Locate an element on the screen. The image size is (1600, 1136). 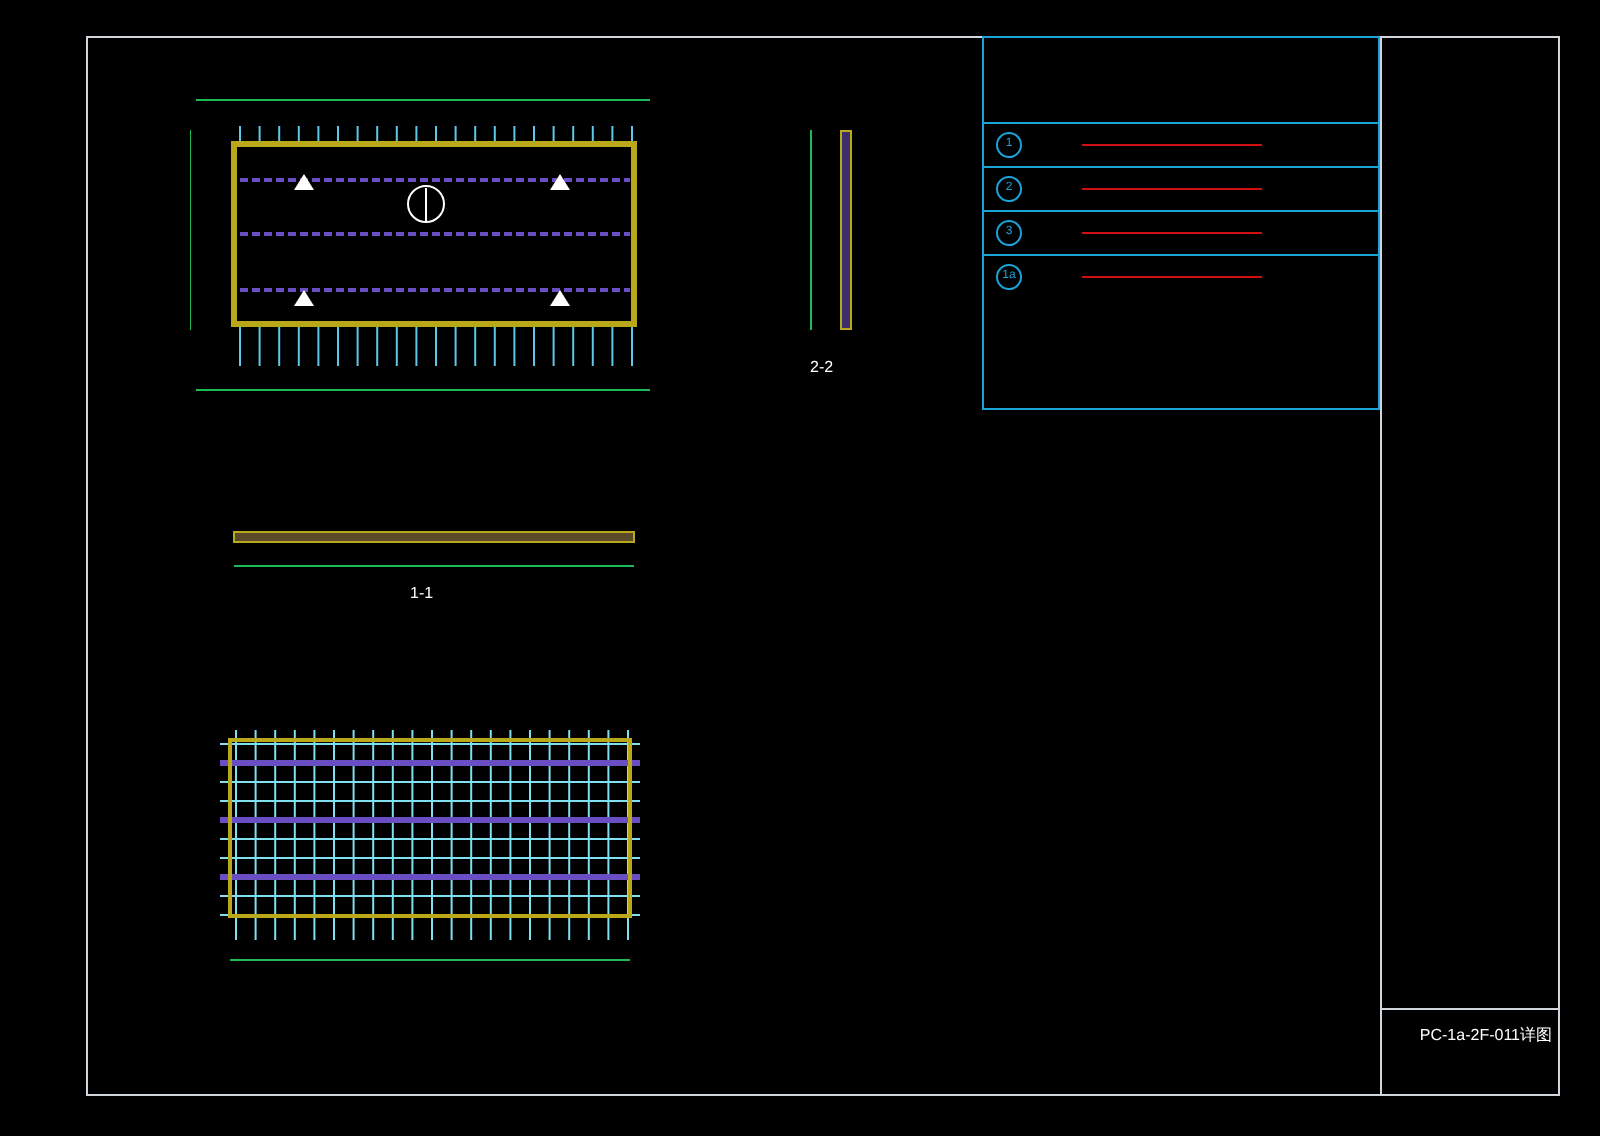
drawing-number: PC-1a-2F-011详图 is located at coordinates (1485, 1035).